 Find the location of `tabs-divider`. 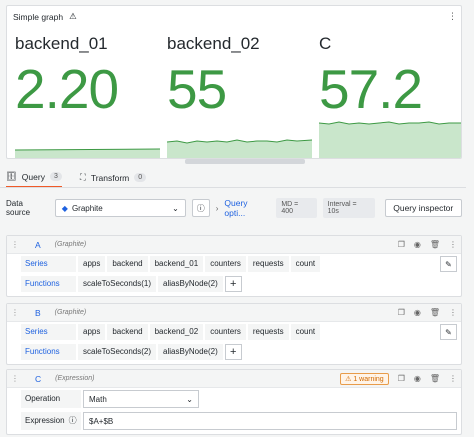

tabs-divider is located at coordinates (233, 187).